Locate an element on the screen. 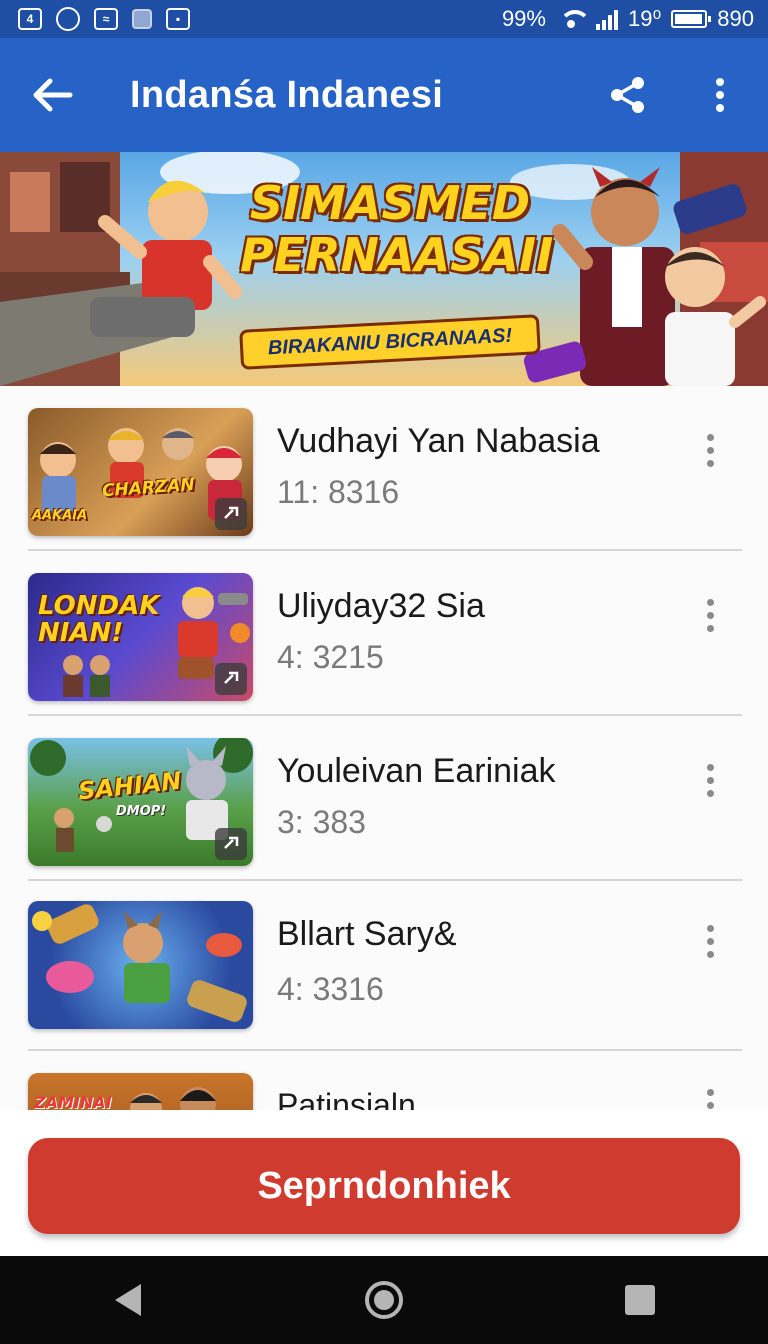 The image size is (768, 1344). status-bar: 4 ≈ ▪ 99% 19⁰ 890 is located at coordinates (384, 19).